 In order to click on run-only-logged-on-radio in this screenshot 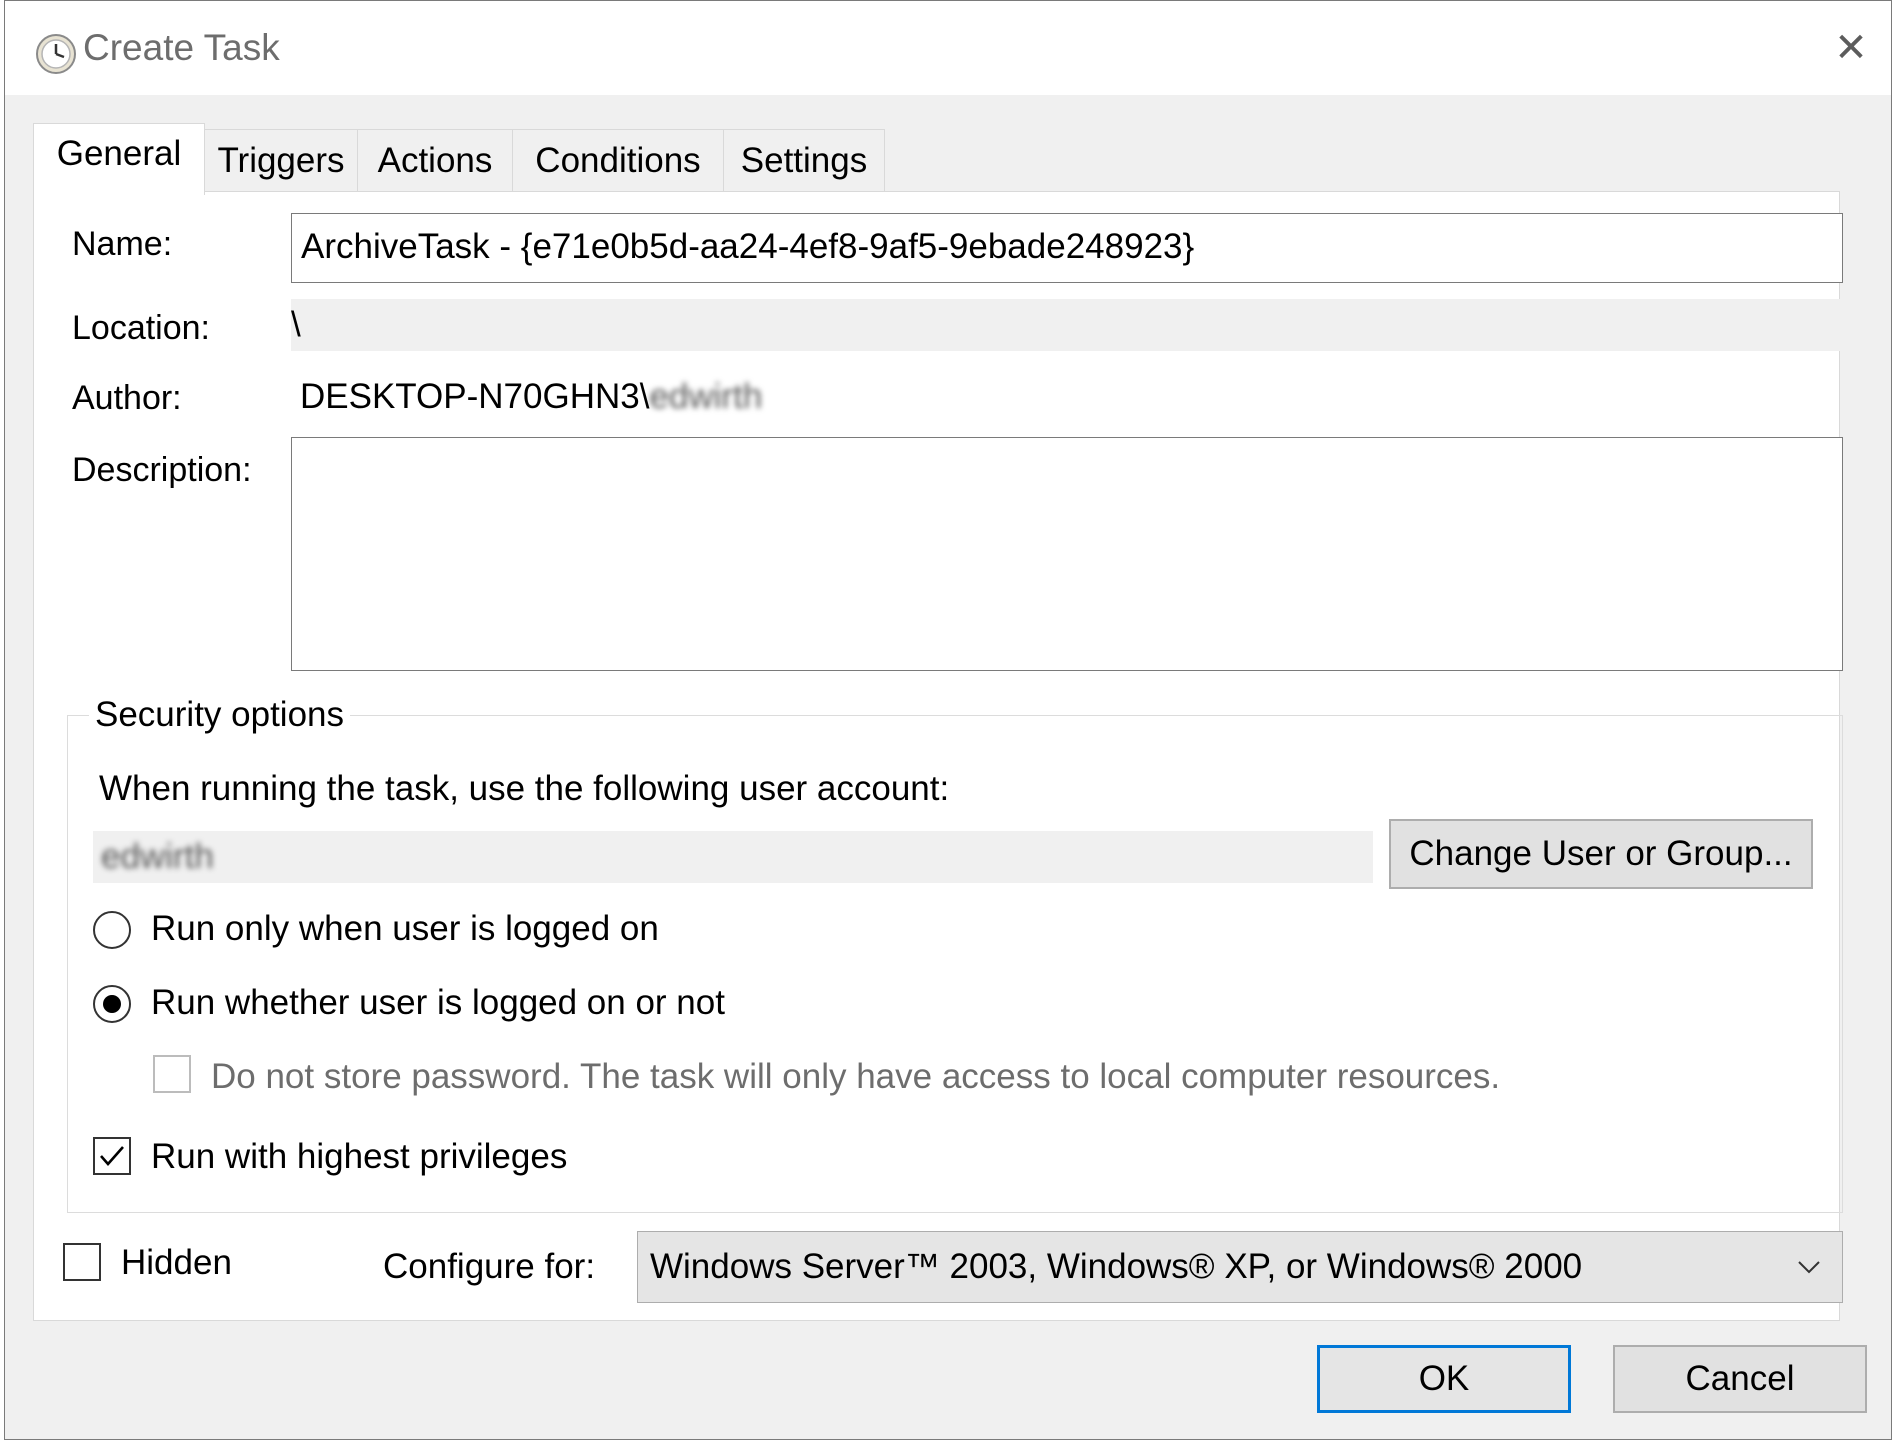, I will do `click(112, 930)`.